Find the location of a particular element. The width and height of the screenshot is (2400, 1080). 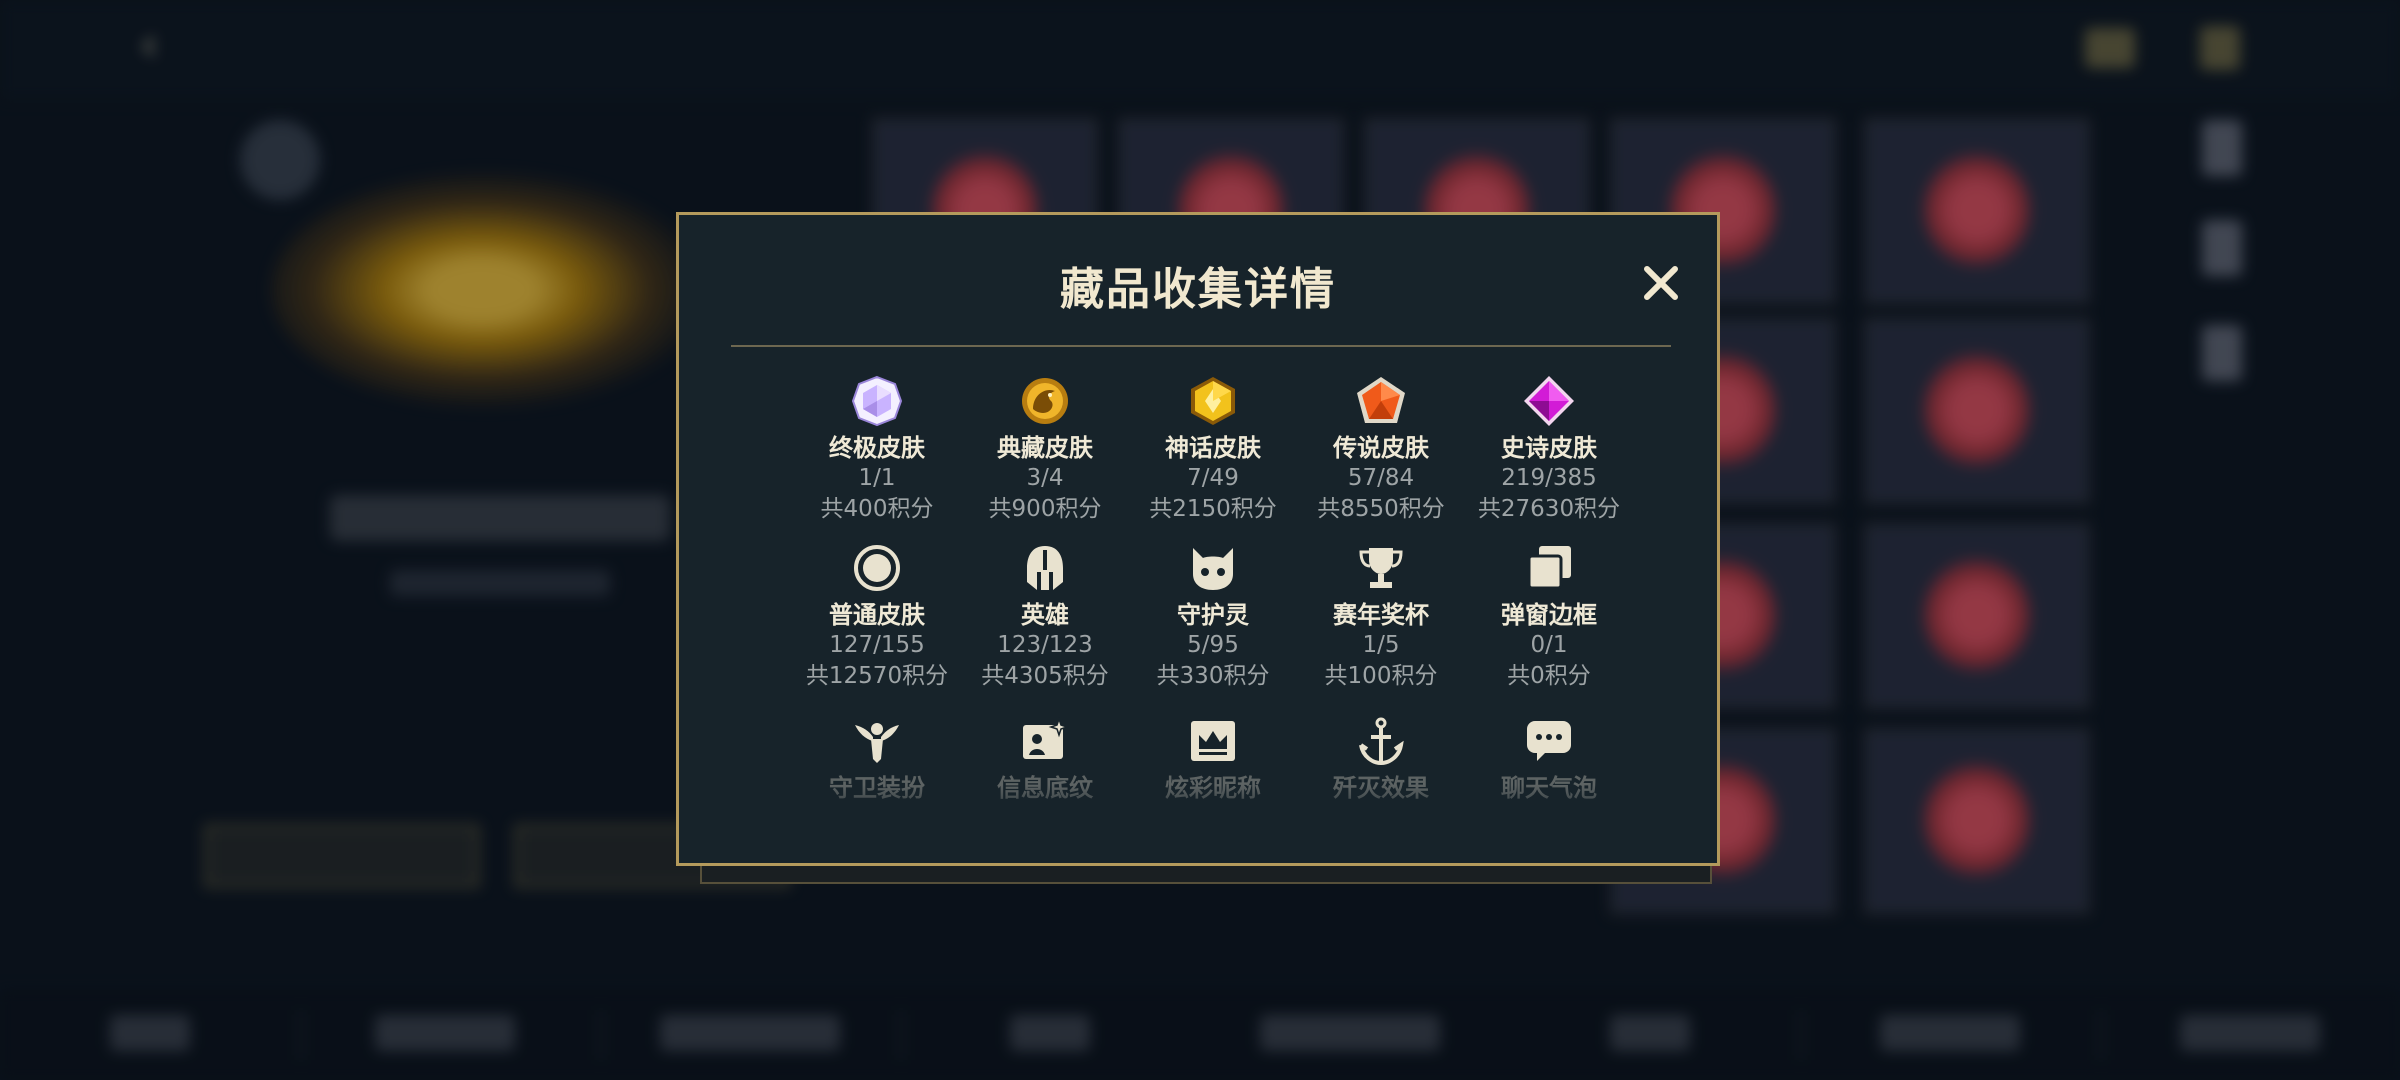

category-name: 史诗皮肤 is located at coordinates (1549, 448).